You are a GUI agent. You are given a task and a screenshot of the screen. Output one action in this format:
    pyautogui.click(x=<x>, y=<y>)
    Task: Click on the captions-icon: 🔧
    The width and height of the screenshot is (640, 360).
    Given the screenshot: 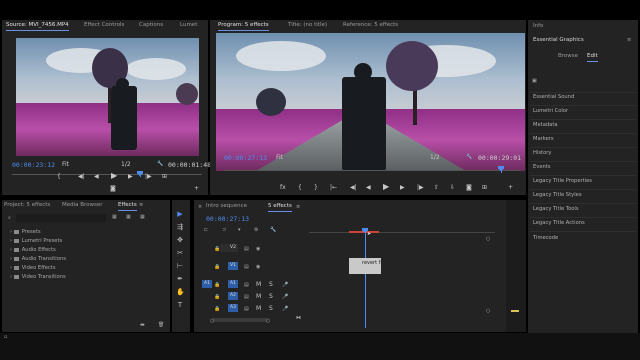 What is the action you would take?
    pyautogui.click(x=273, y=230)
    